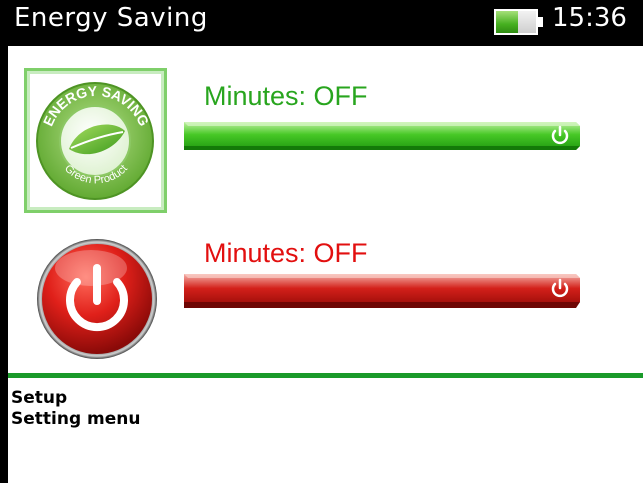  Describe the element at coordinates (76, 419) in the screenshot. I see `info-subtitle: Setting menu` at that location.